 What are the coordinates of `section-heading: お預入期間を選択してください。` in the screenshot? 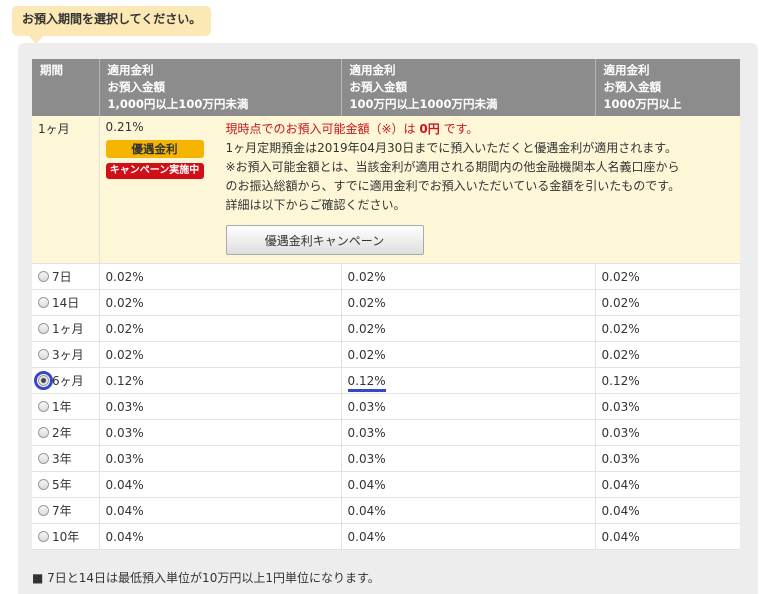 It's located at (112, 25).